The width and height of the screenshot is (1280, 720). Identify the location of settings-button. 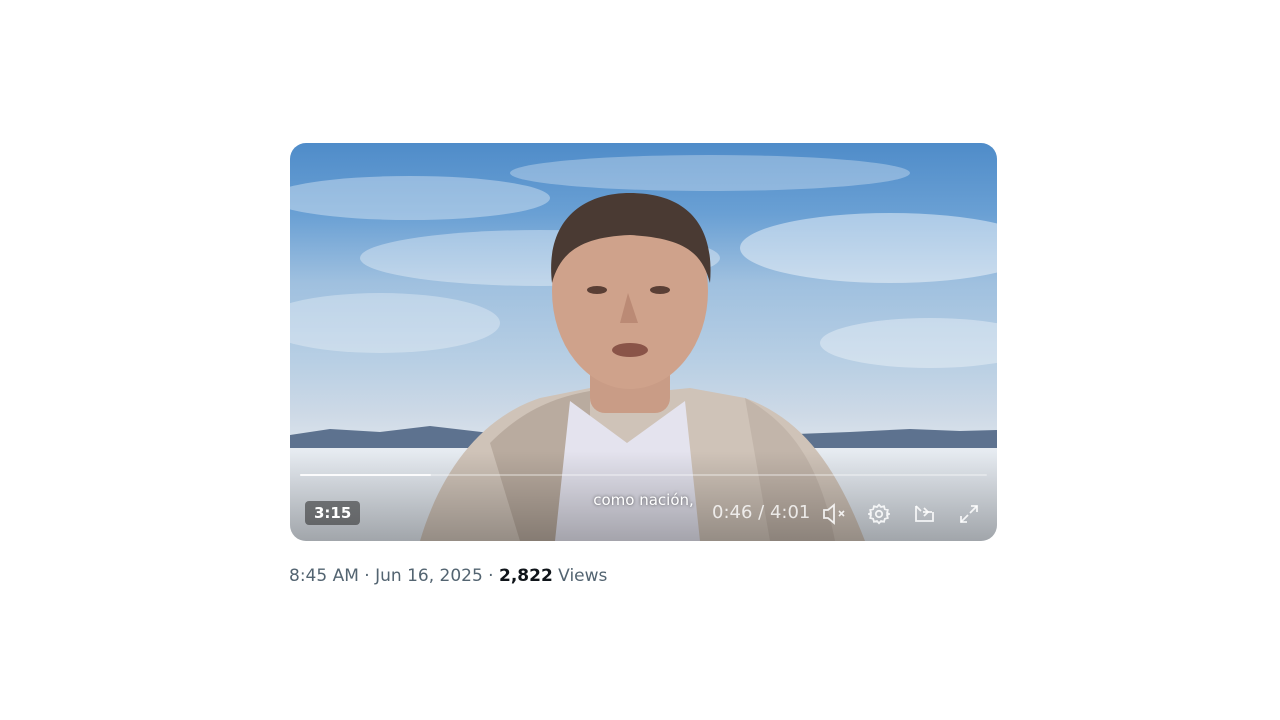
(879, 514).